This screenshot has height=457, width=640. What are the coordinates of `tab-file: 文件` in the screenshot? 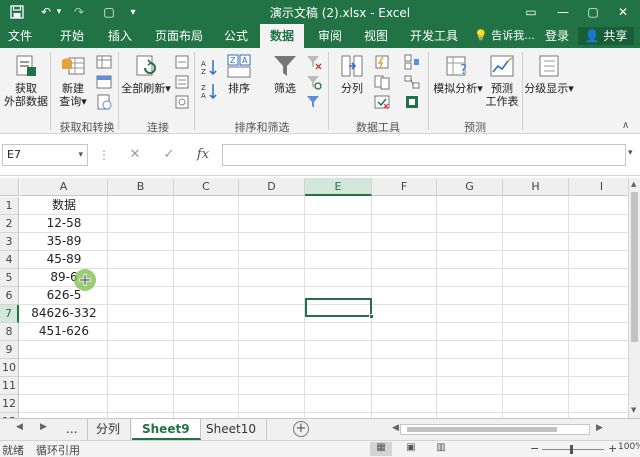 It's located at (20, 36).